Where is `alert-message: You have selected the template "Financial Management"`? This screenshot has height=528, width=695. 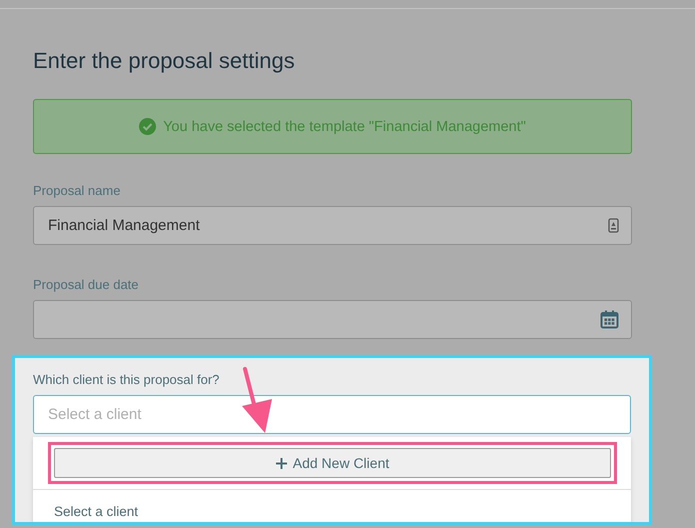 alert-message: You have selected the template "Financial Management" is located at coordinates (344, 126).